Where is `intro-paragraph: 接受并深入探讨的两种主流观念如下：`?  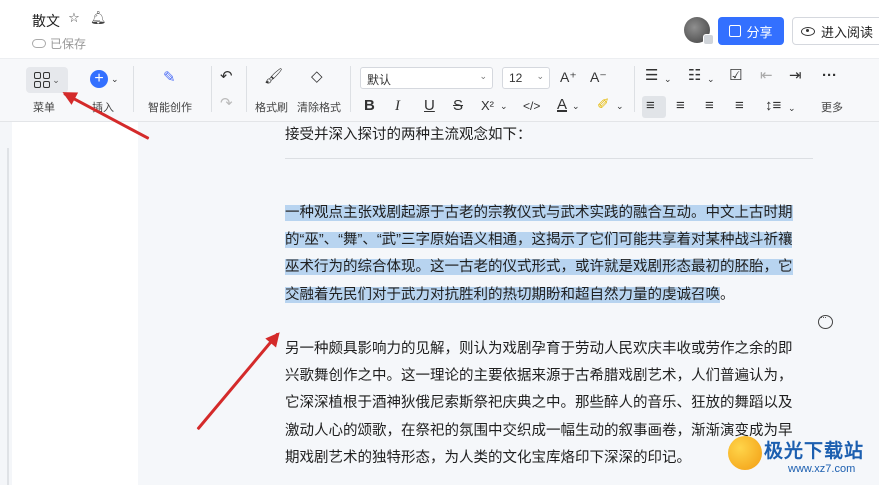
intro-paragraph: 接受并深入探讨的两种主流观念如下： is located at coordinates (543, 135).